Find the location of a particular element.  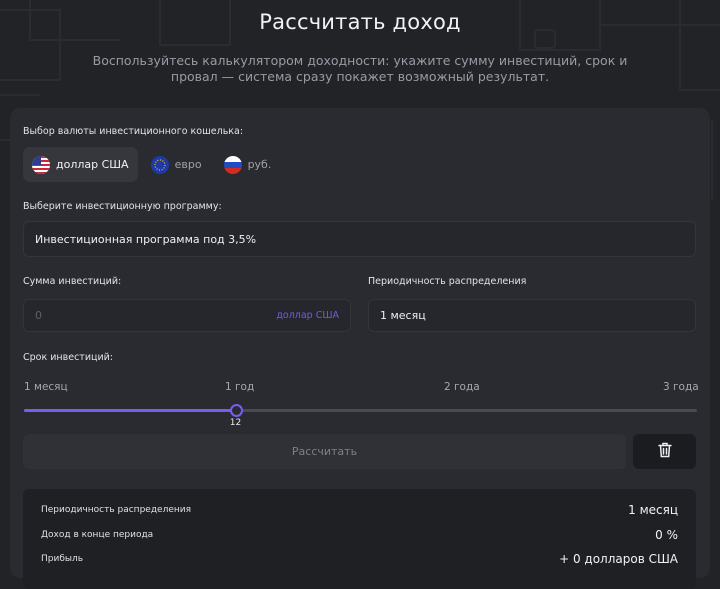

eu-flag-icon is located at coordinates (159, 164).